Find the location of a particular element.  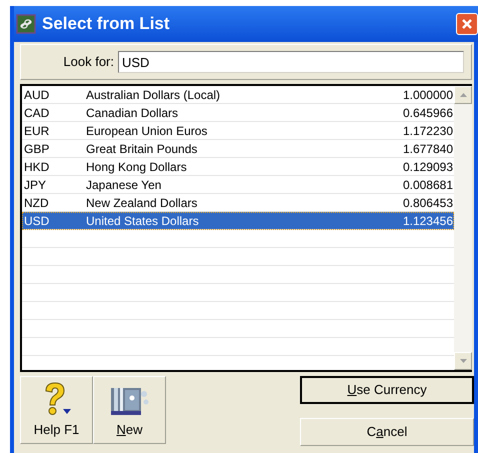

currency-code: GBP is located at coordinates (36, 149).